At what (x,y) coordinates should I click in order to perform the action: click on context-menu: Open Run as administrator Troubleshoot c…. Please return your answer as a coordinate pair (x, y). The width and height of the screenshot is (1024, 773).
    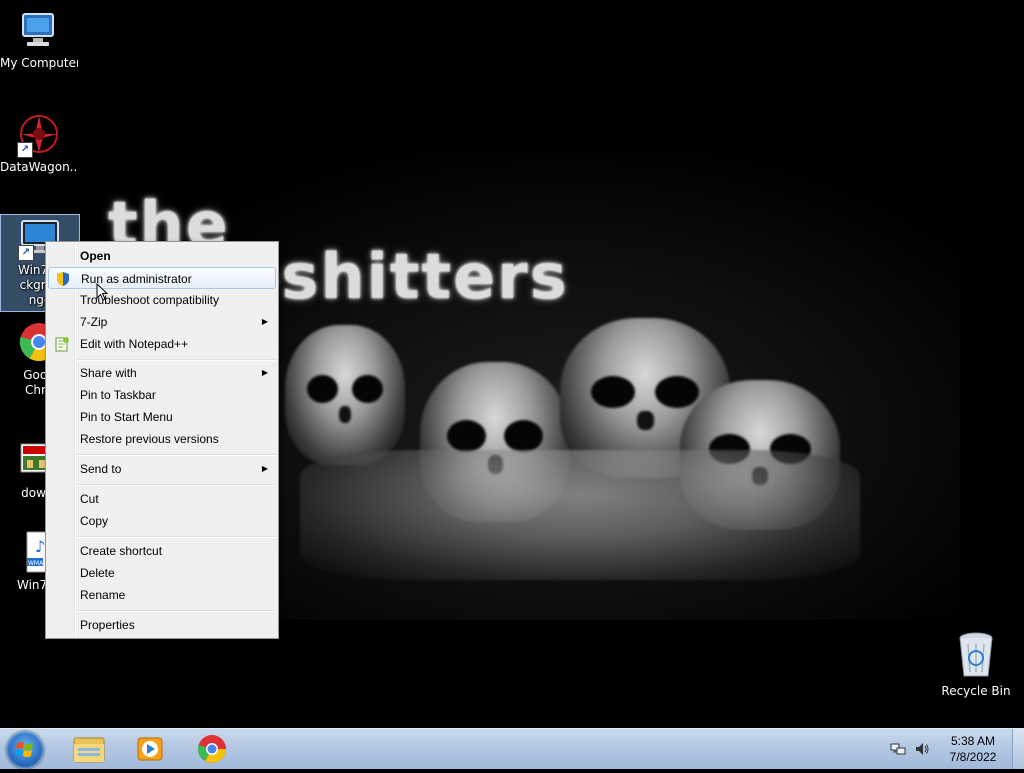
    Looking at the image, I should click on (162, 440).